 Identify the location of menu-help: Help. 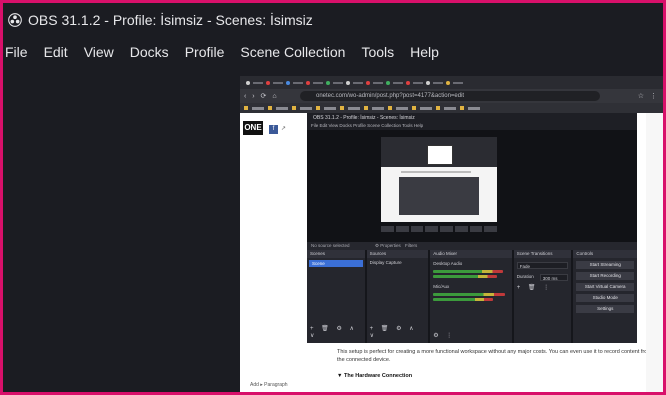
(424, 52).